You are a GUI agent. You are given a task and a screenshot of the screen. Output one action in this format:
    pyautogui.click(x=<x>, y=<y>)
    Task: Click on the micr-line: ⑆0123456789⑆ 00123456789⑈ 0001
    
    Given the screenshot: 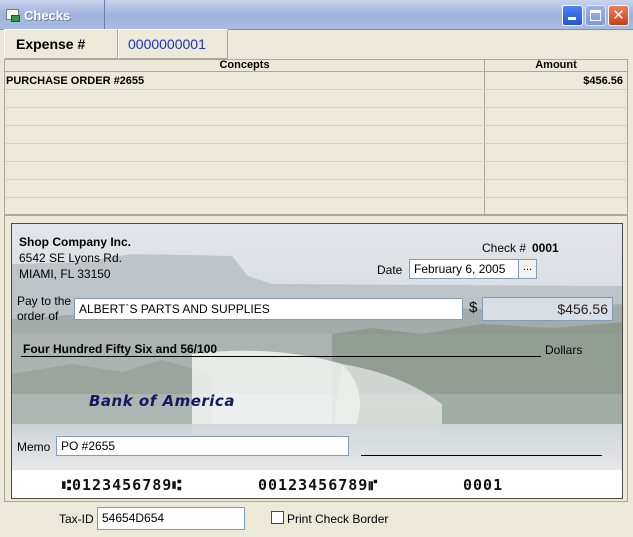 What is the action you would take?
    pyautogui.click(x=317, y=484)
    